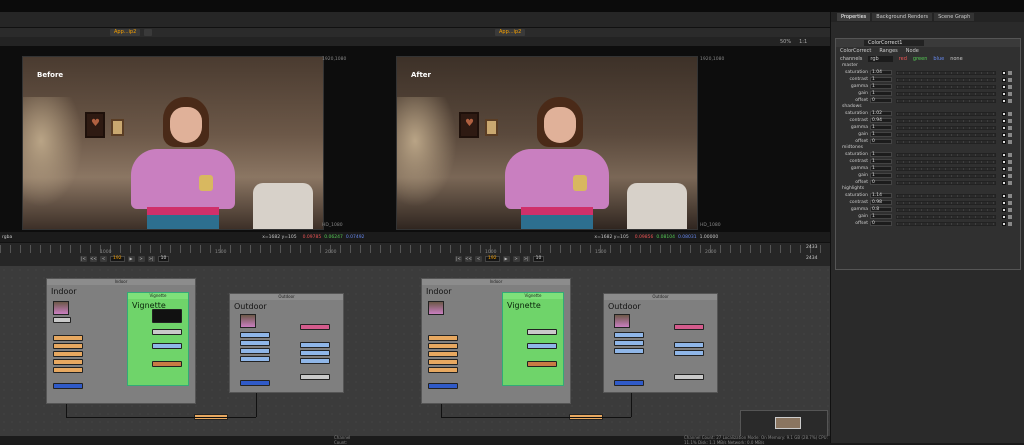  I want to click on chan-green: green, so click(920, 59).